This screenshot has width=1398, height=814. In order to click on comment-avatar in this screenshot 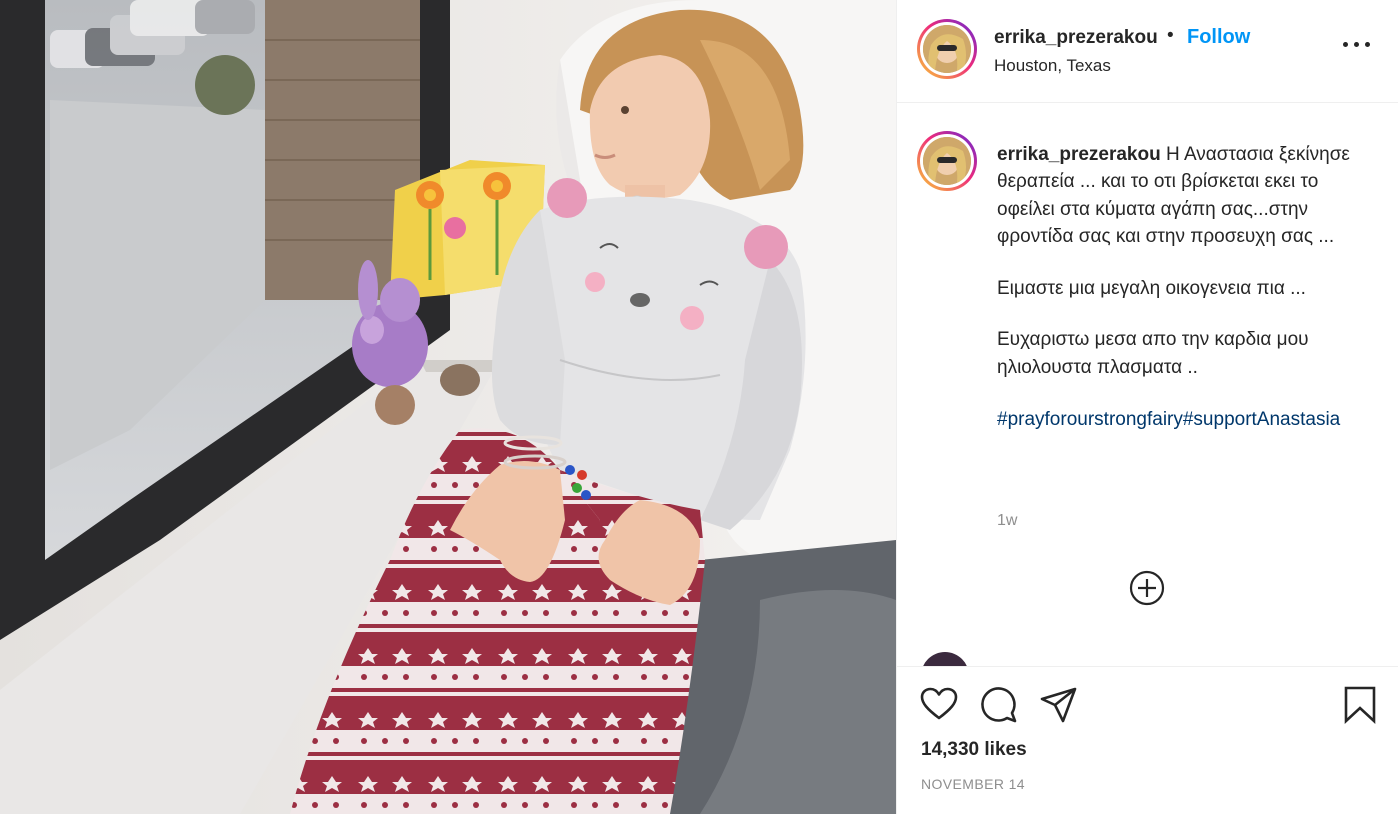, I will do `click(945, 659)`.